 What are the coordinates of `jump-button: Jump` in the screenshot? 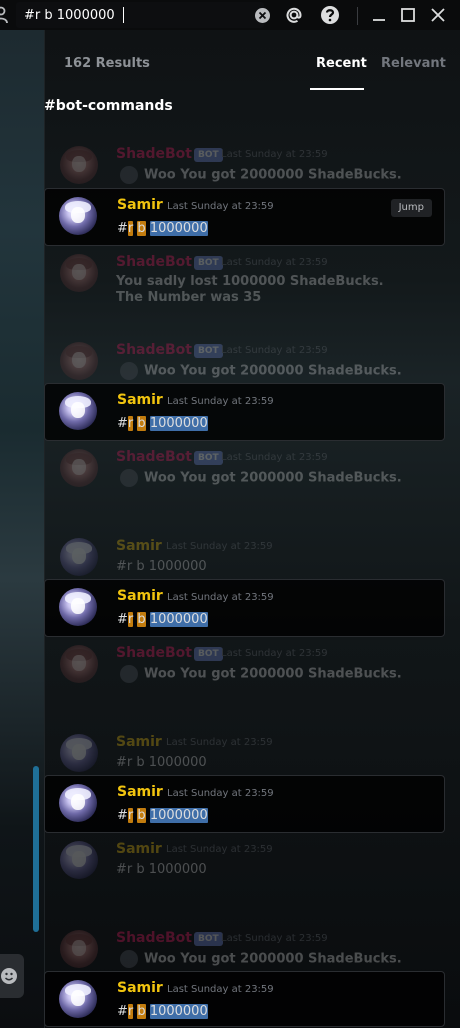 It's located at (411, 208).